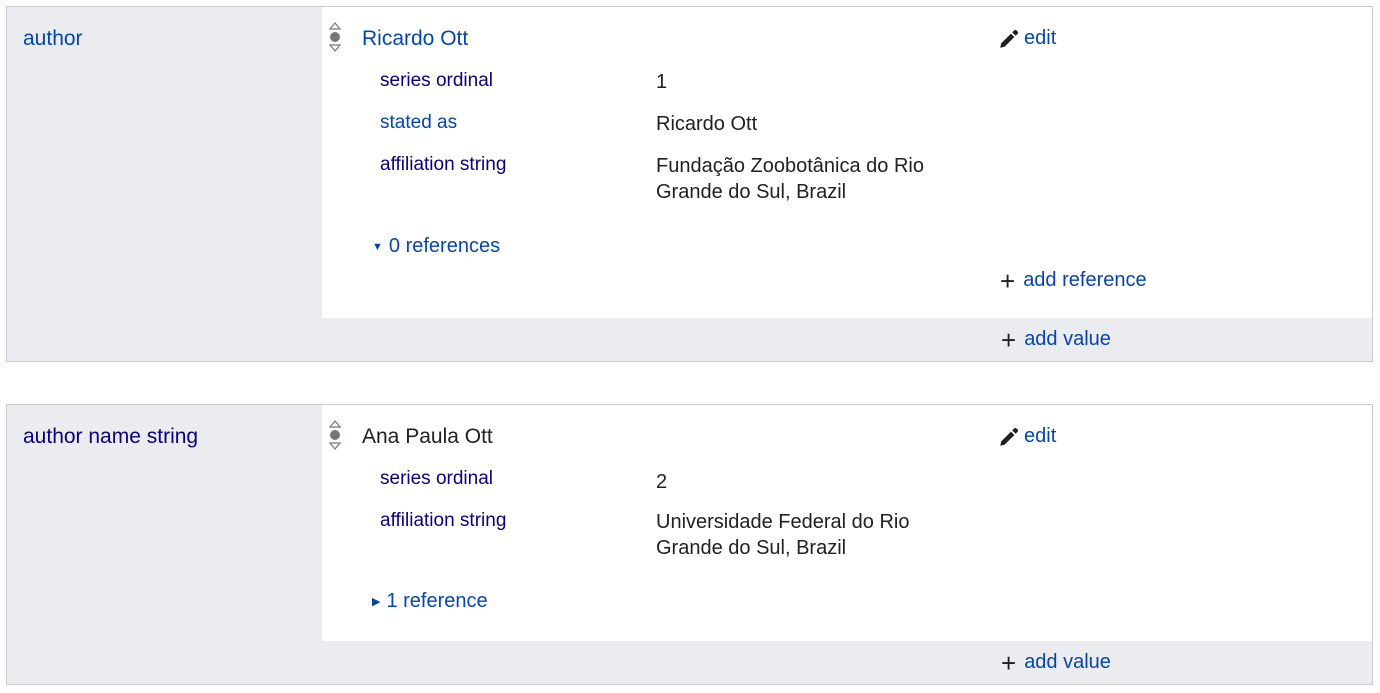 The height and width of the screenshot is (693, 1380). What do you see at coordinates (53, 39) in the screenshot?
I see `property-label-author: author` at bounding box center [53, 39].